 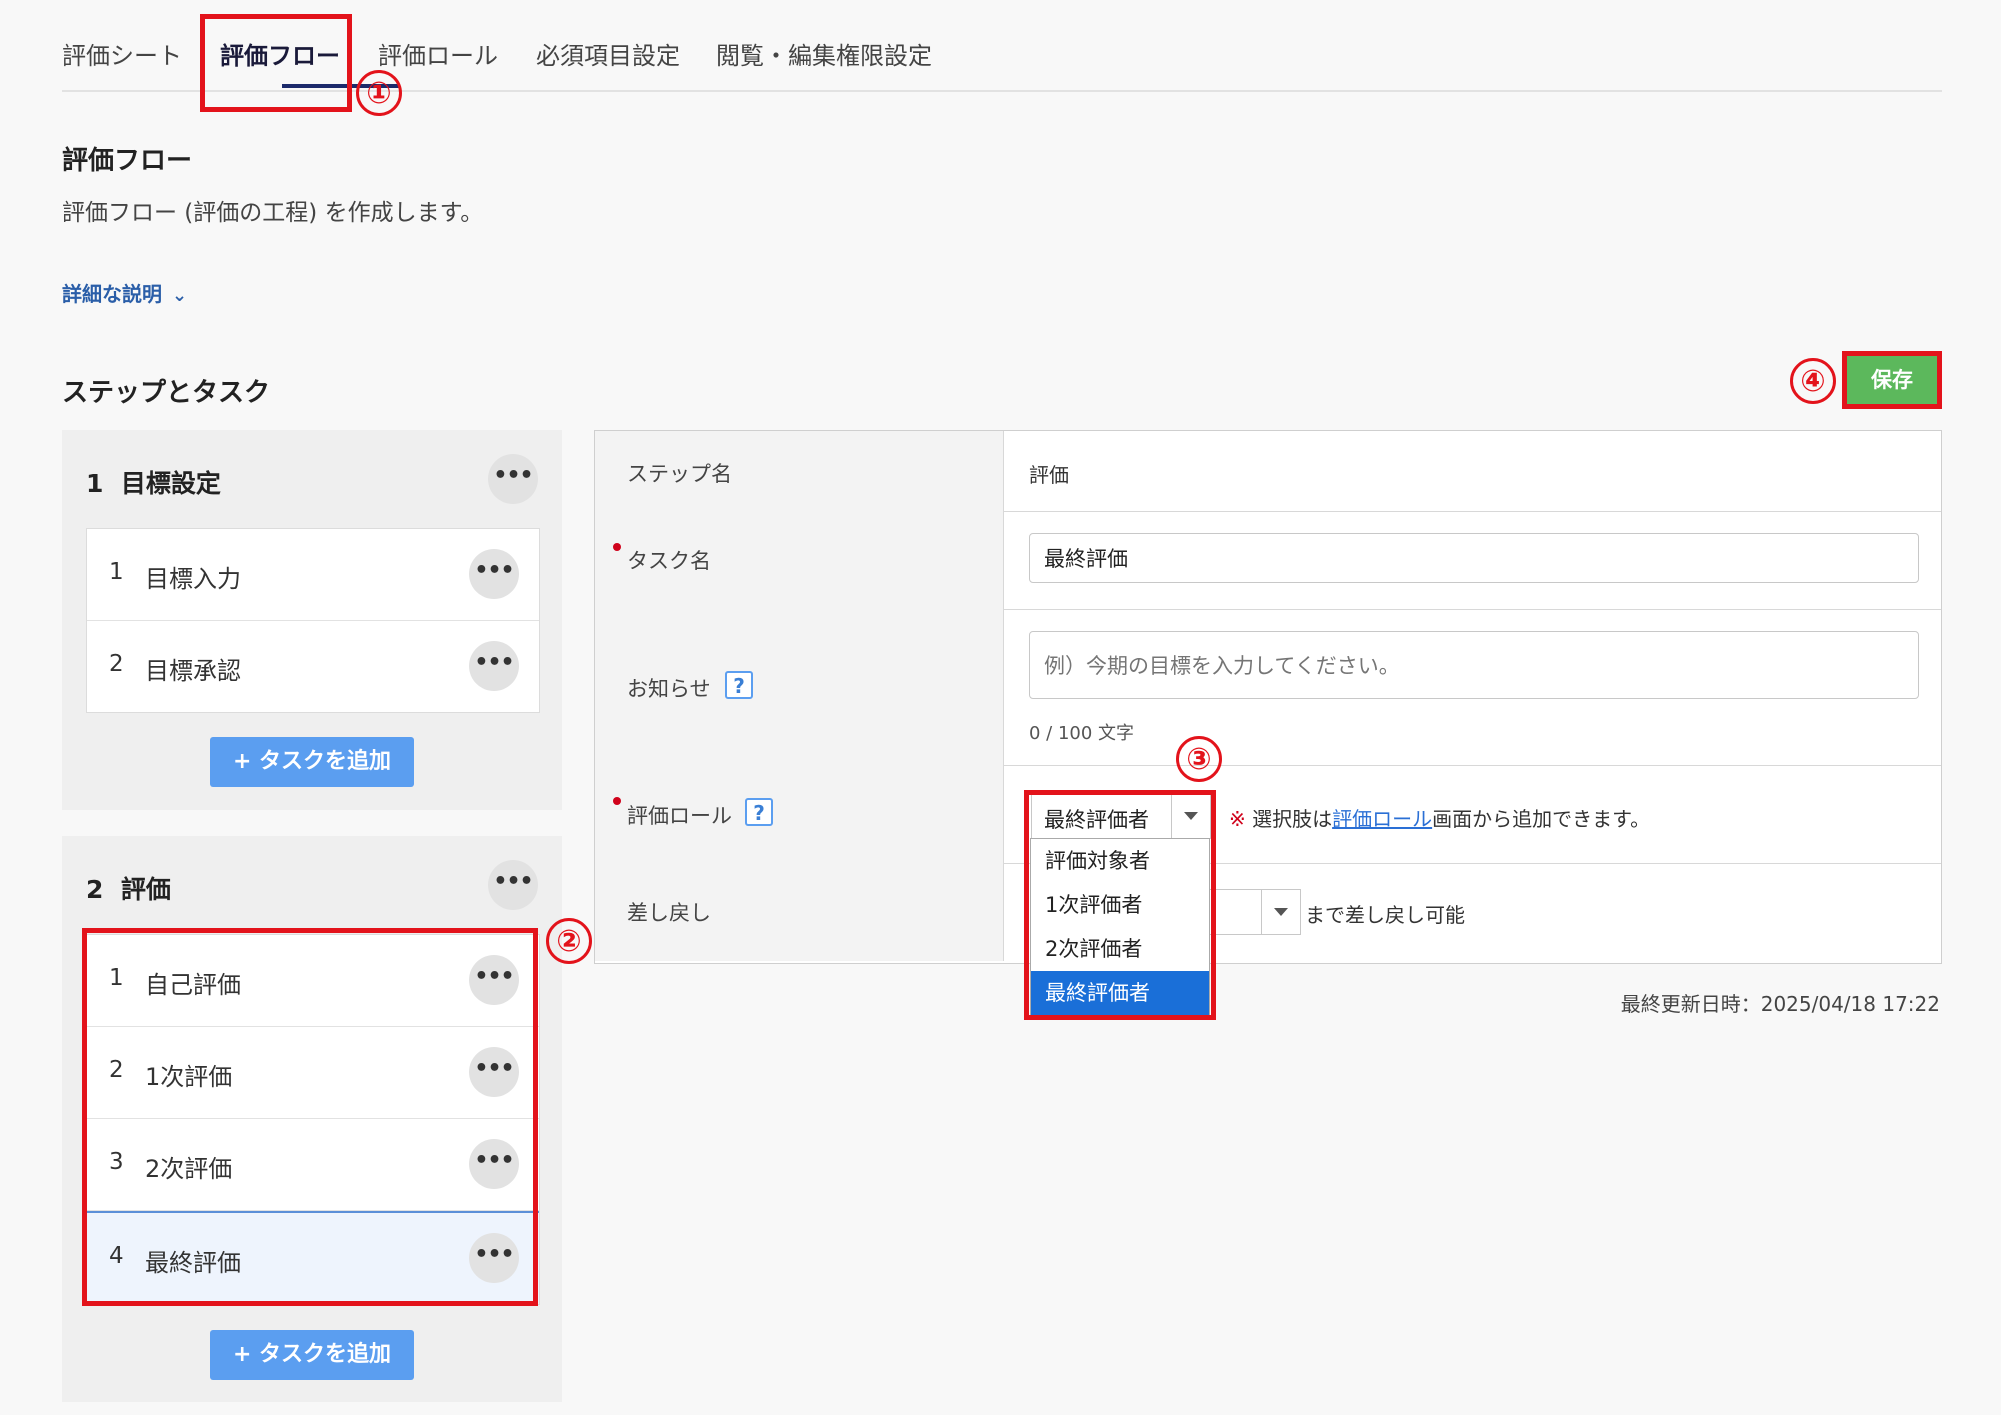 What do you see at coordinates (438, 53) in the screenshot?
I see `tab-evaluation-role: 評価ロール` at bounding box center [438, 53].